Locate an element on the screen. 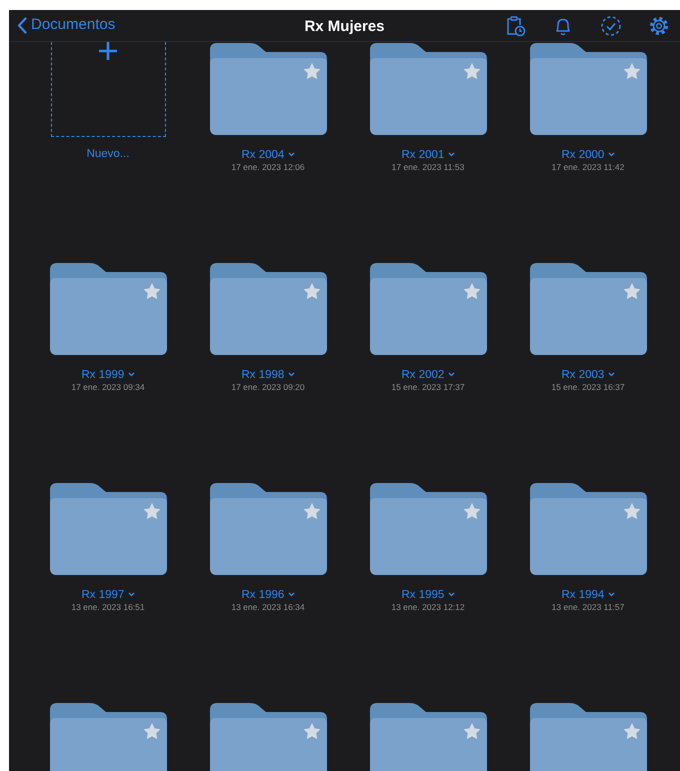 The height and width of the screenshot is (771, 680). folder-date: 13 ene. 2023 16:34 is located at coordinates (268, 607).